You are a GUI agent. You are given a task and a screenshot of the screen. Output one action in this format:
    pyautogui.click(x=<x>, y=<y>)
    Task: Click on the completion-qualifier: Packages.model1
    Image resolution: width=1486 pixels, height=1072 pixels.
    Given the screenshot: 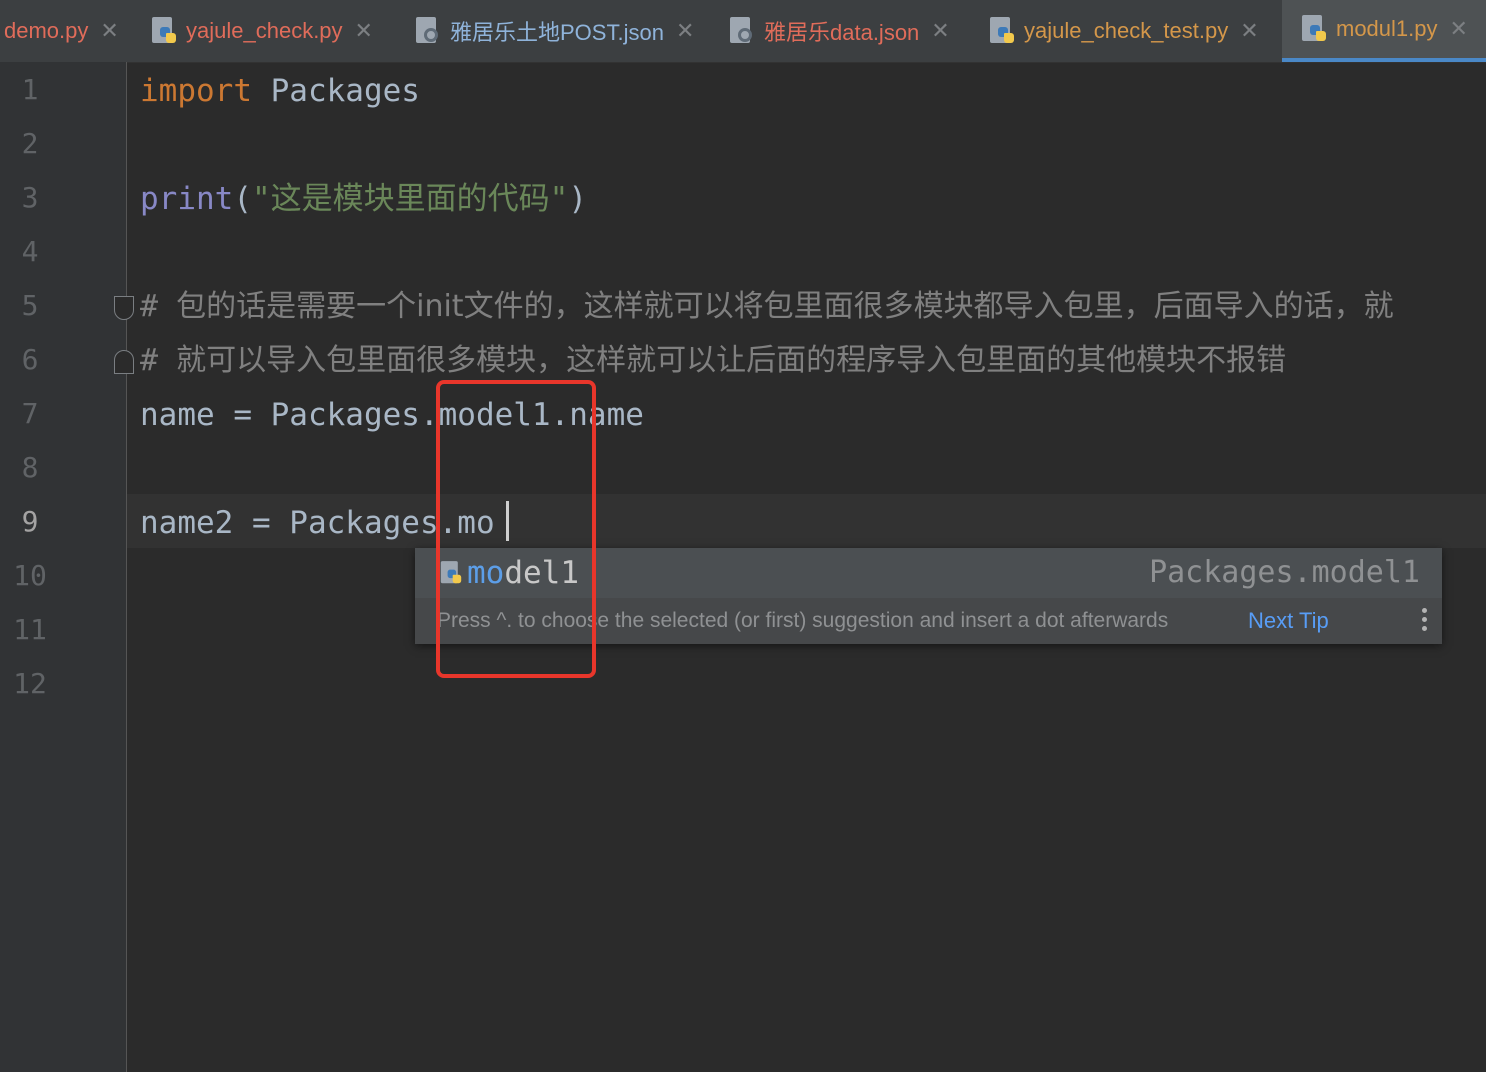 What is the action you would take?
    pyautogui.click(x=1284, y=572)
    